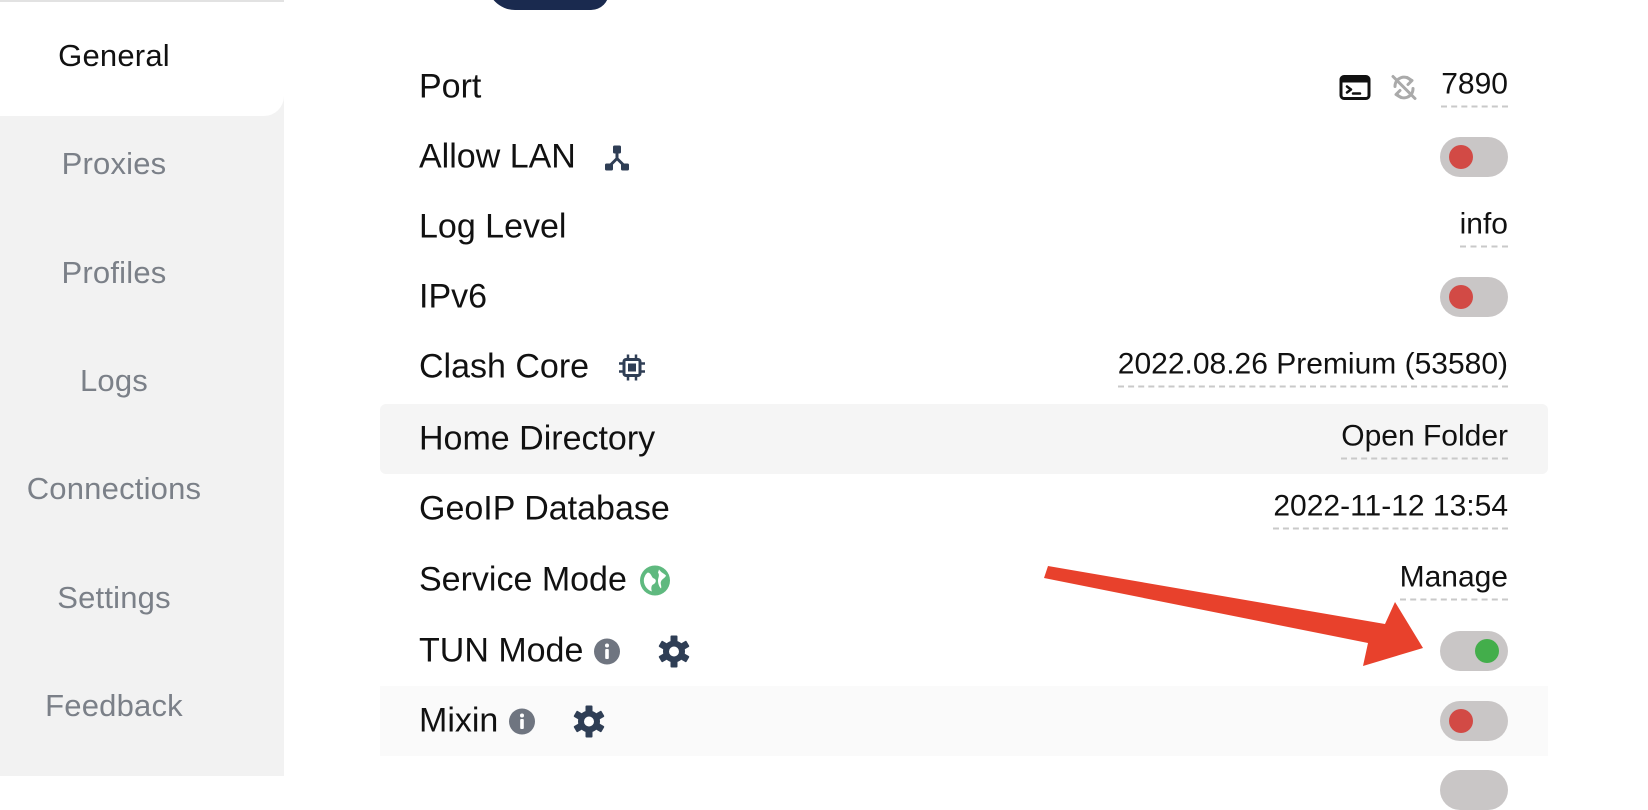 The height and width of the screenshot is (810, 1648). What do you see at coordinates (632, 367) in the screenshot?
I see `chip-icon` at bounding box center [632, 367].